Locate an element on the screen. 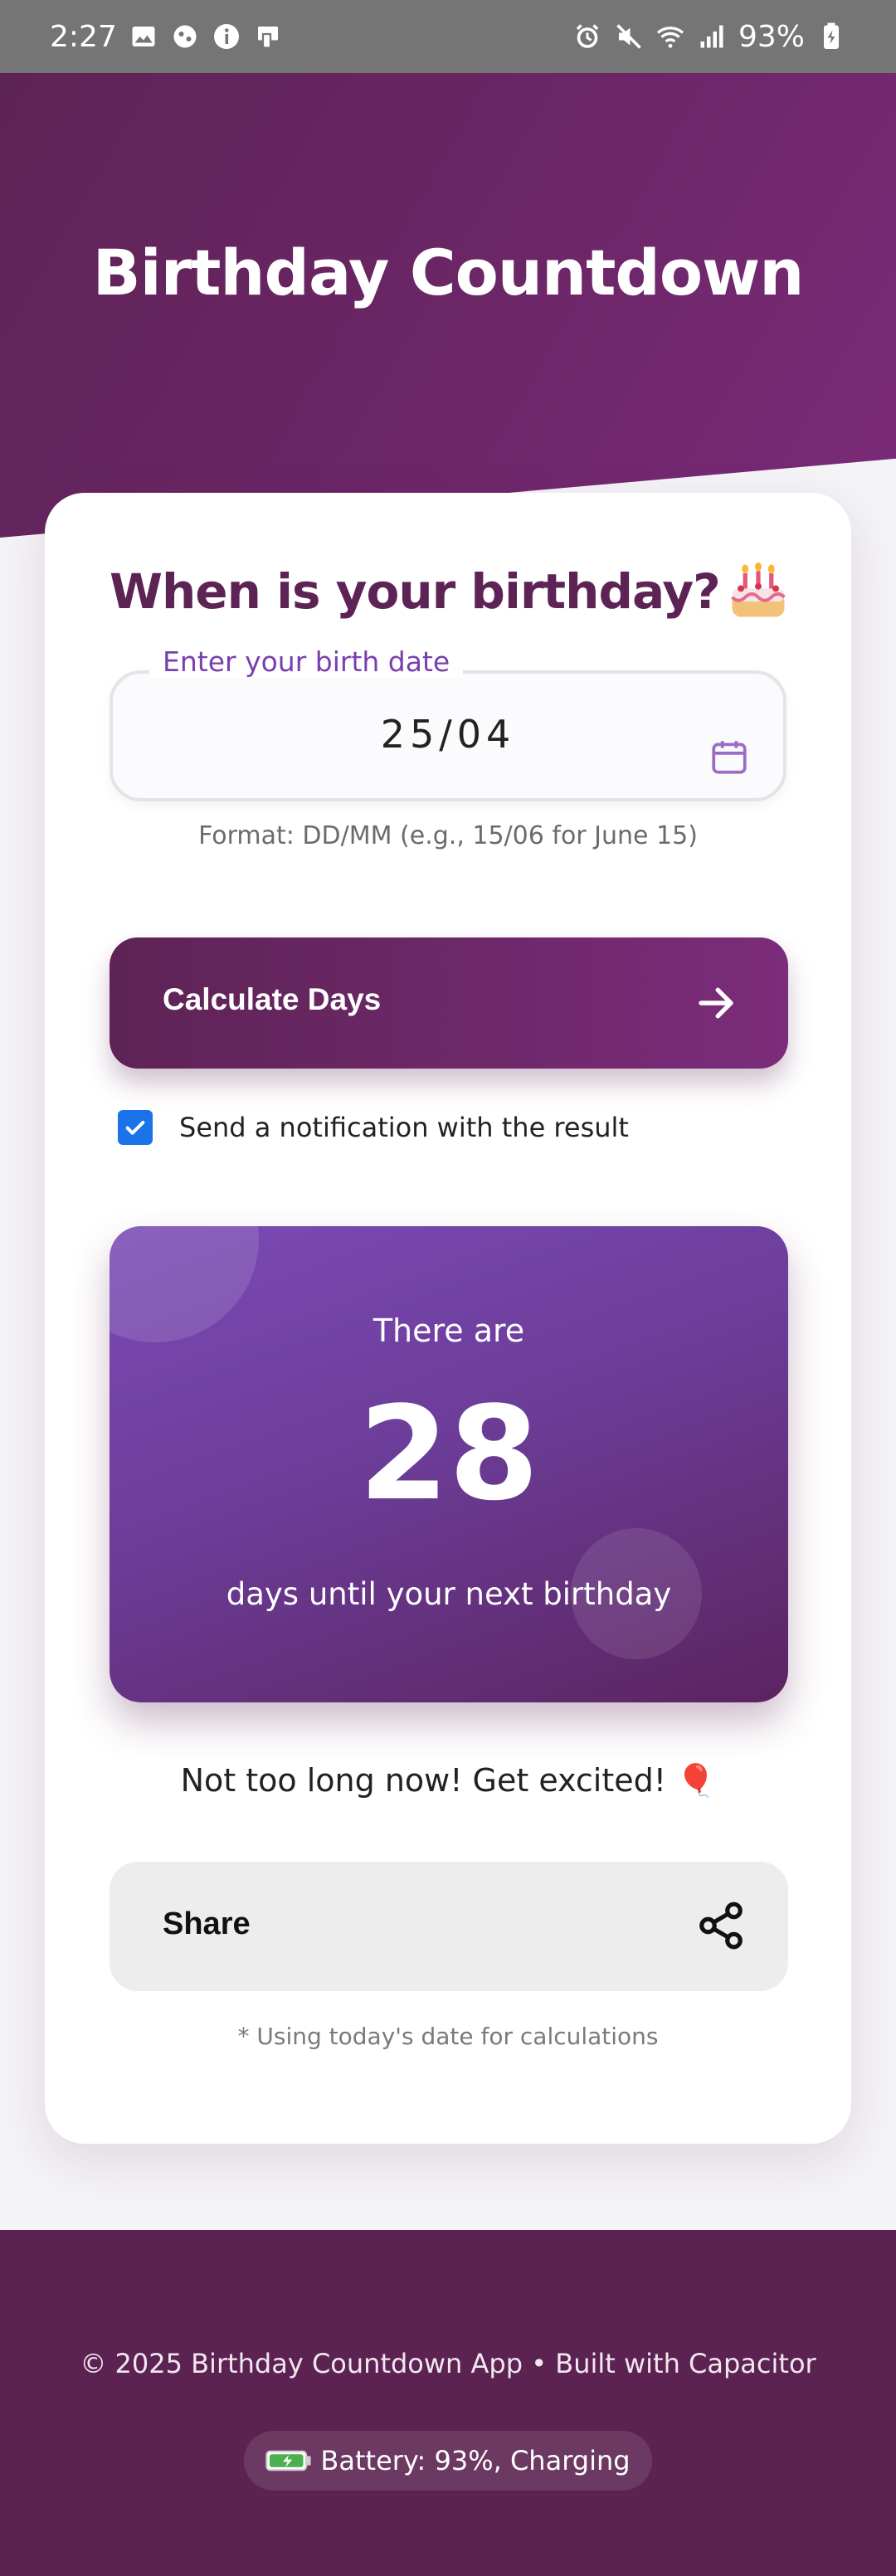 Image resolution: width=896 pixels, height=2576 pixels. birth-date-input: Enter your birth date 25/04 is located at coordinates (448, 723).